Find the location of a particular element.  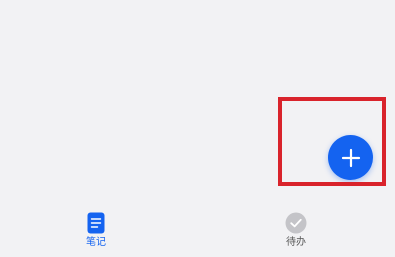

nav-label-todo: 待办 is located at coordinates (296, 242).